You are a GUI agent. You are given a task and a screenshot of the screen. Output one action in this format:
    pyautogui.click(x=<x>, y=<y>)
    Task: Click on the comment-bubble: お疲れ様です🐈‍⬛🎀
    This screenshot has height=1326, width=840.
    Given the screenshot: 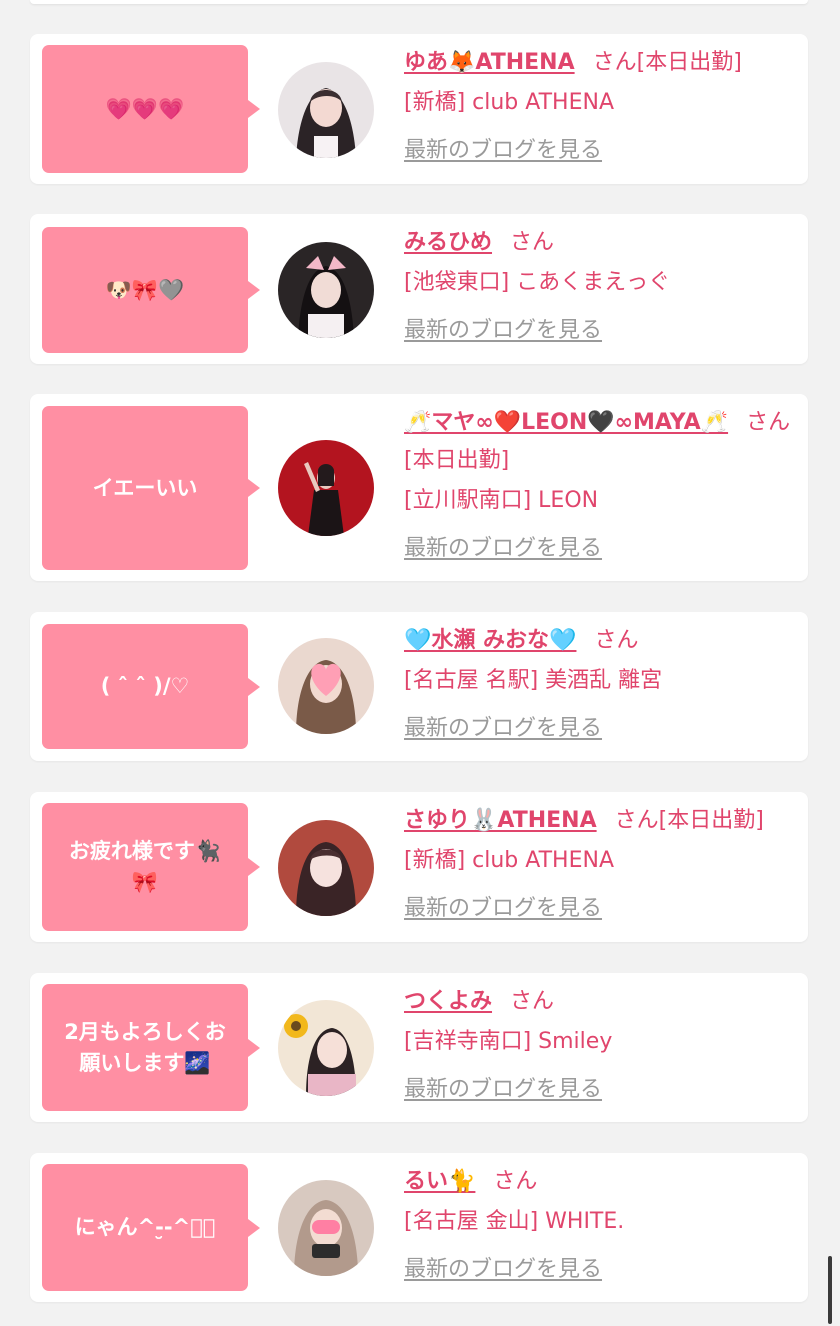 What is the action you would take?
    pyautogui.click(x=151, y=867)
    